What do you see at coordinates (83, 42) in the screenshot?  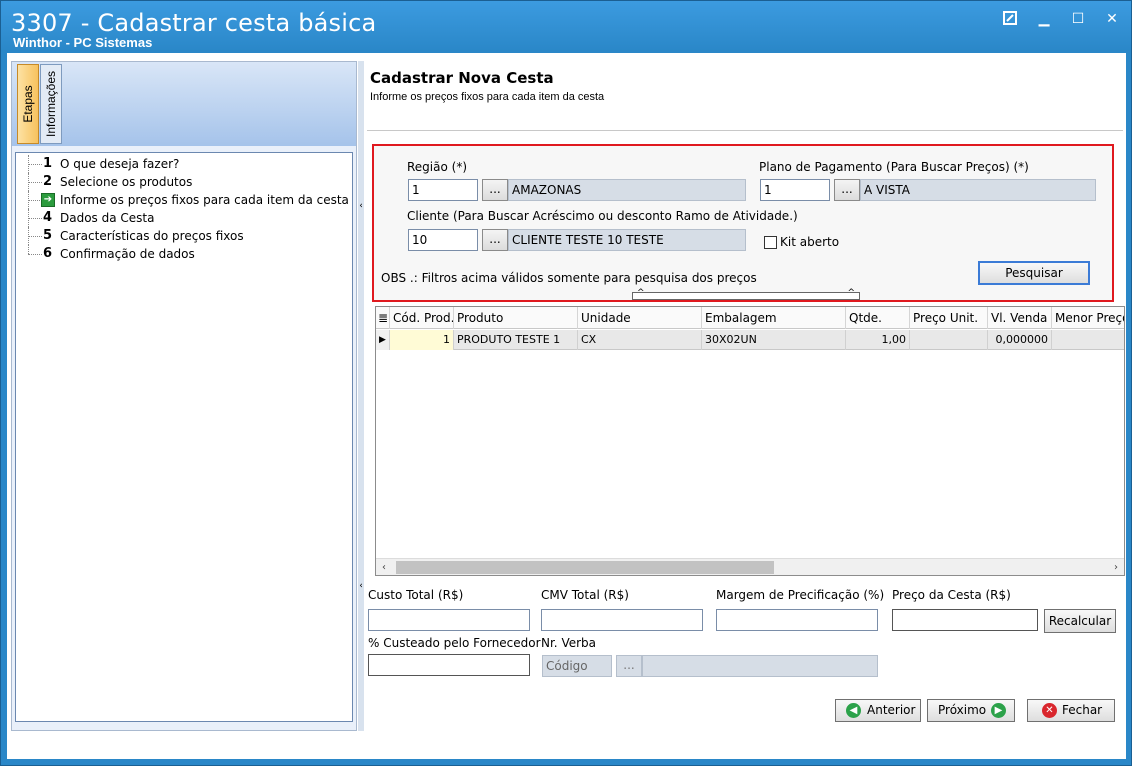 I see `window-subtitle: Winthor - PC Sistemas` at bounding box center [83, 42].